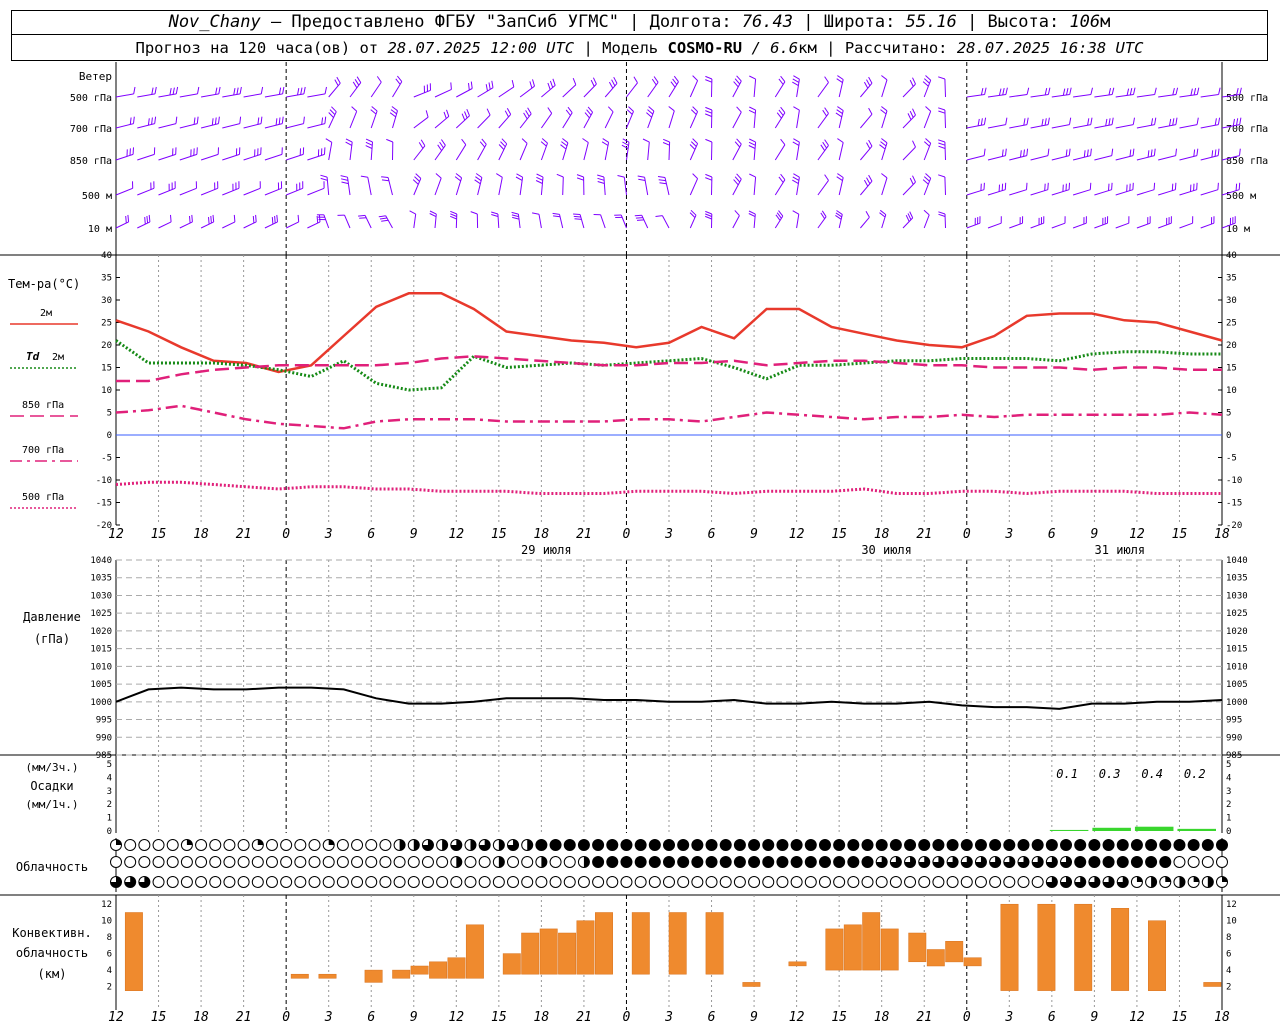 This screenshot has height=1024, width=1280. Describe the element at coordinates (1234, 481) in the screenshot. I see `temp-ytick-right: -10` at that location.